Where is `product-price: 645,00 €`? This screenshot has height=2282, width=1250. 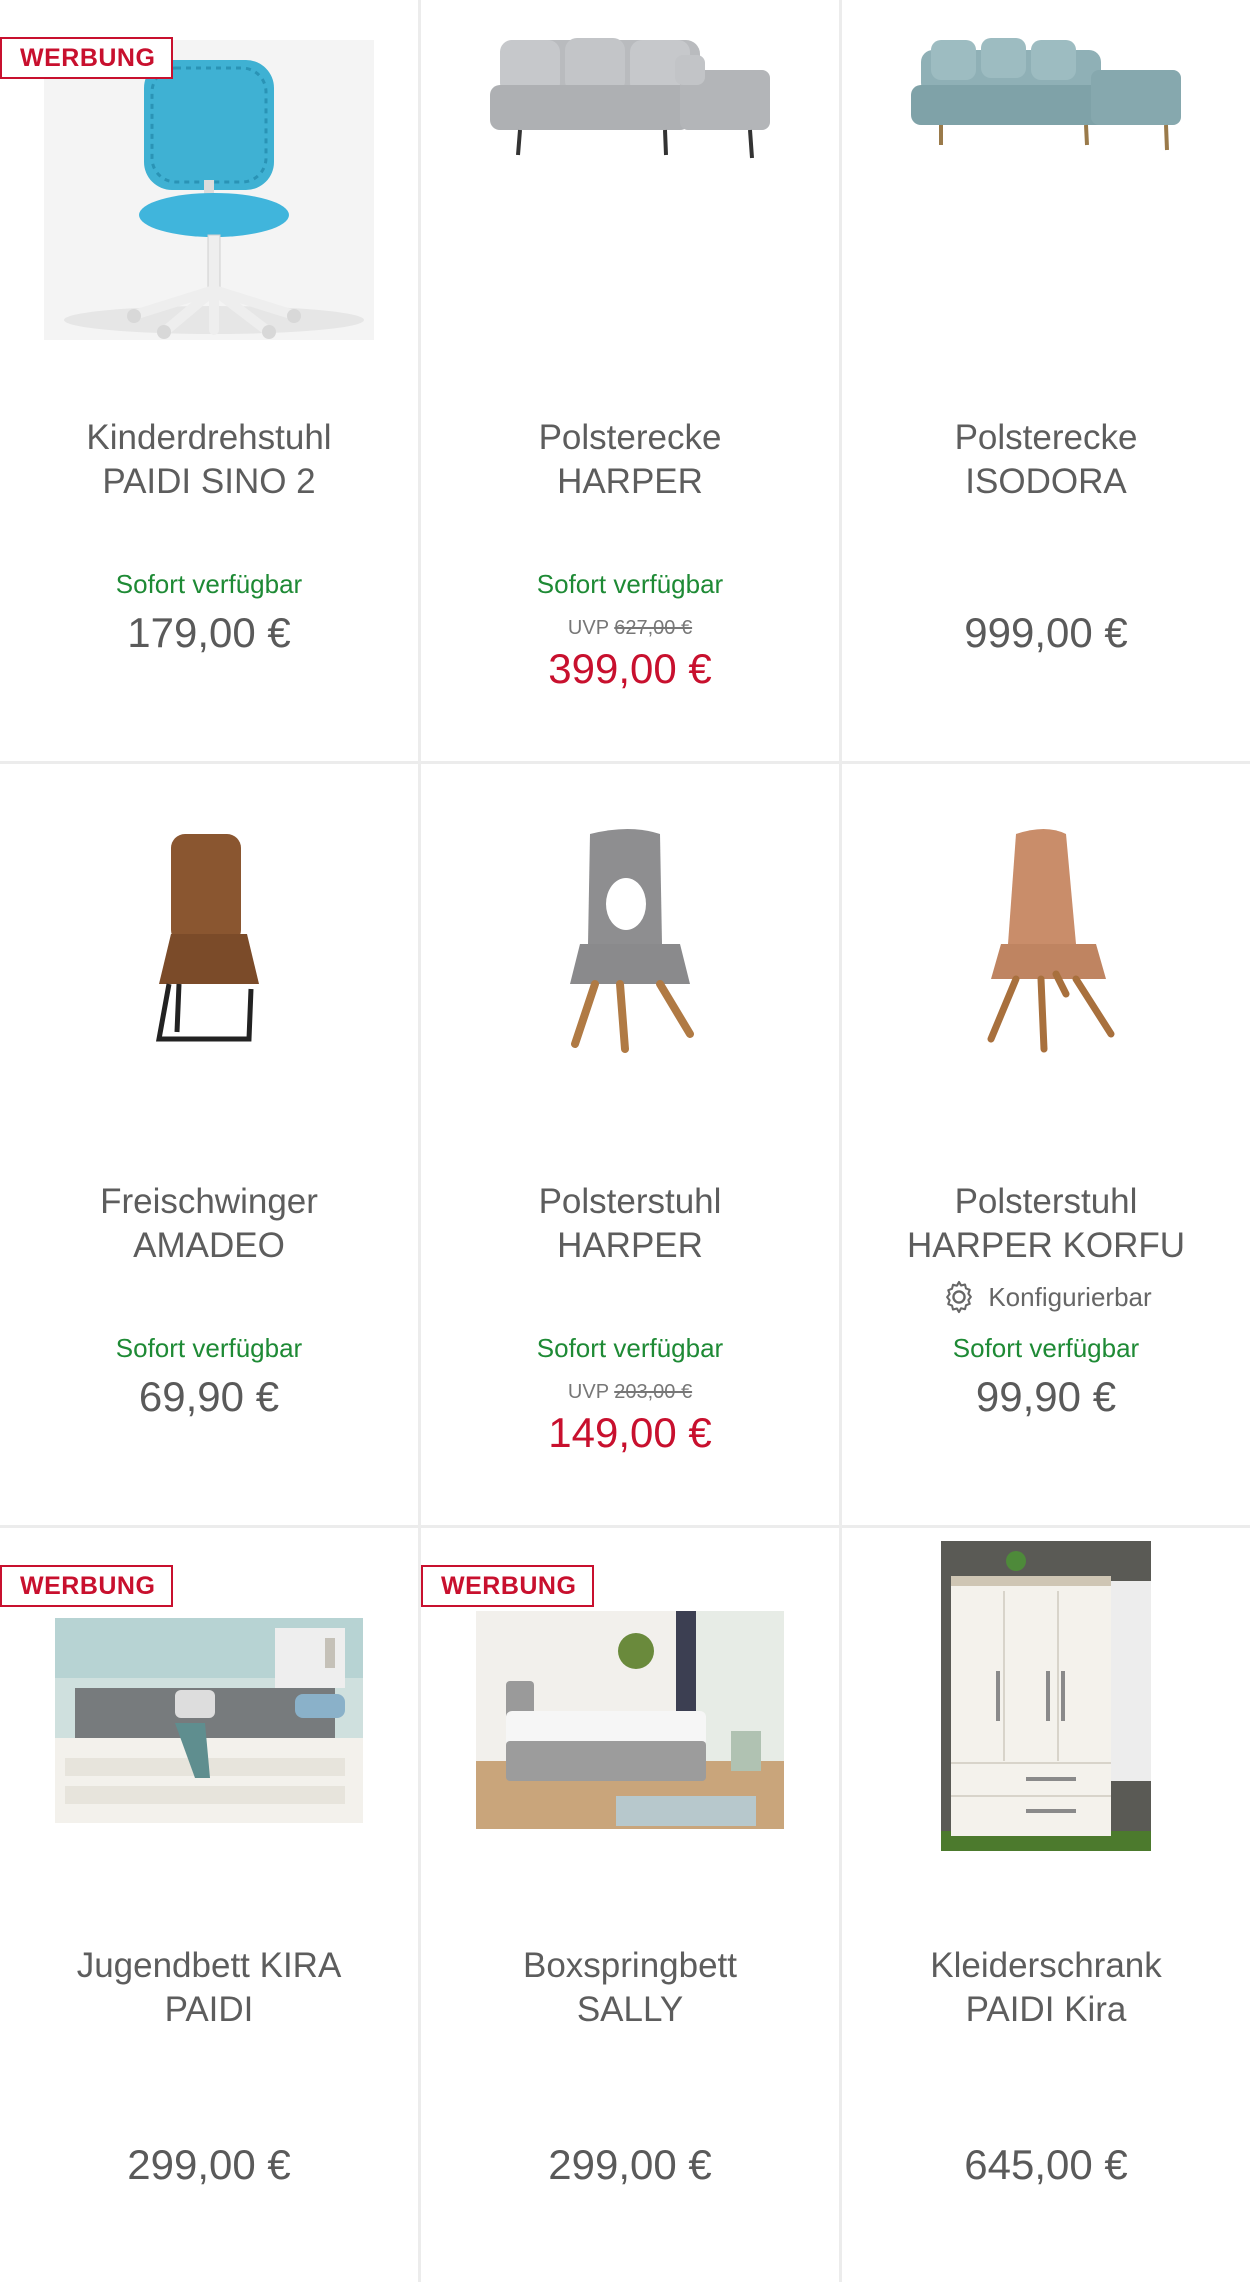
product-price: 645,00 € is located at coordinates (1046, 2164).